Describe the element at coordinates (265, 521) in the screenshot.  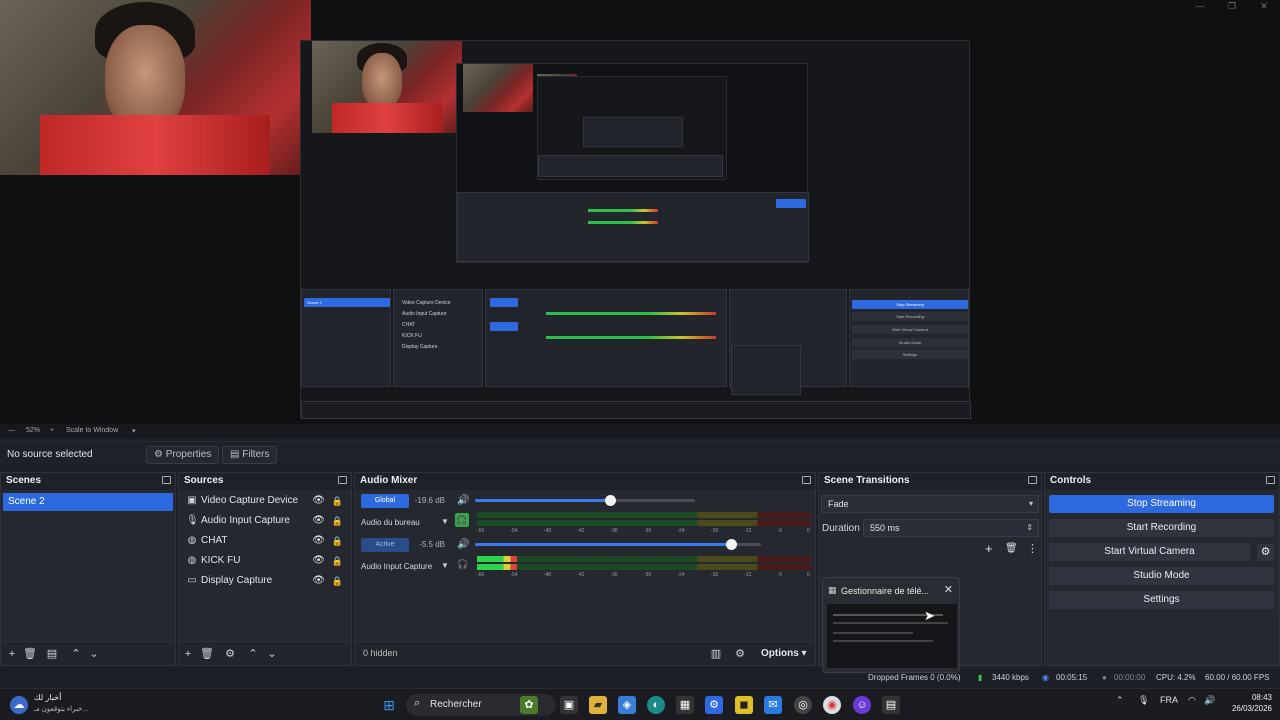
I see `source-item: 🎙 Audio Input Capture 👁 🔒` at that location.